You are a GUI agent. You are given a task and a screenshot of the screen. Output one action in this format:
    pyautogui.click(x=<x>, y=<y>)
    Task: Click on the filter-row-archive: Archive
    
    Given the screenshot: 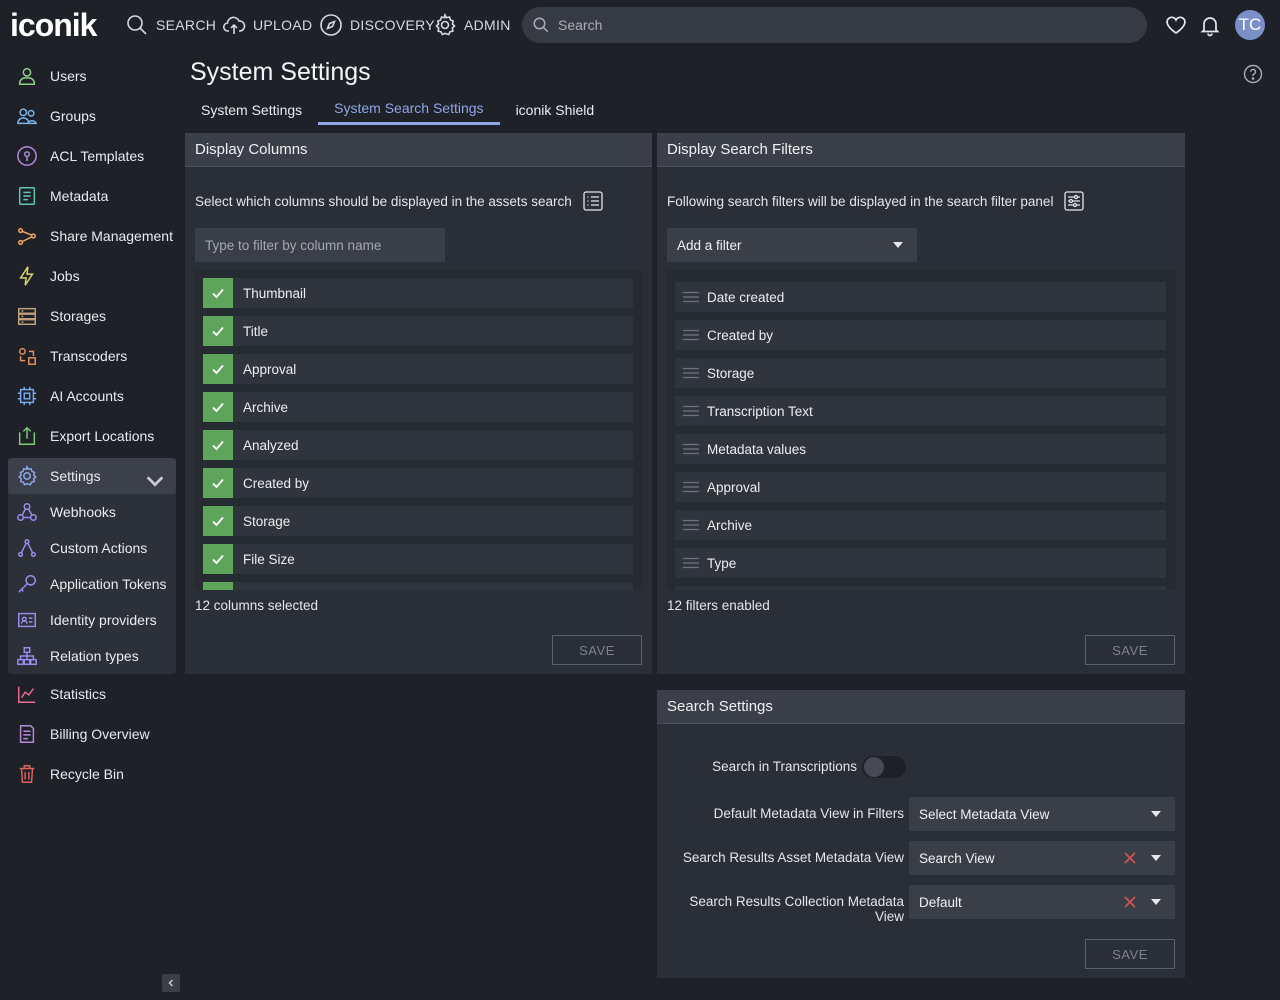 What is the action you would take?
    pyautogui.click(x=920, y=525)
    